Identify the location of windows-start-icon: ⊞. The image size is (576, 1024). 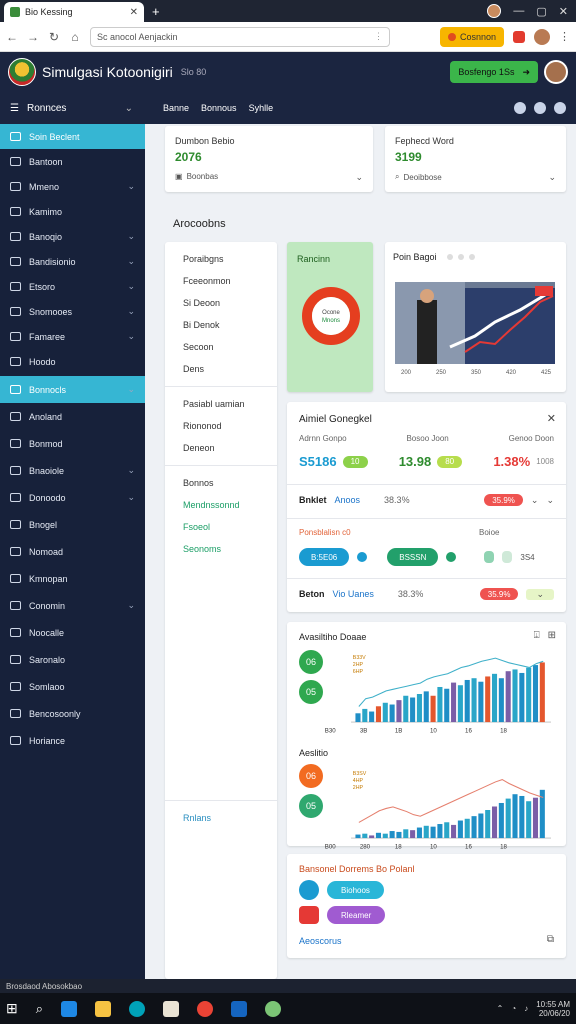
(12, 1008).